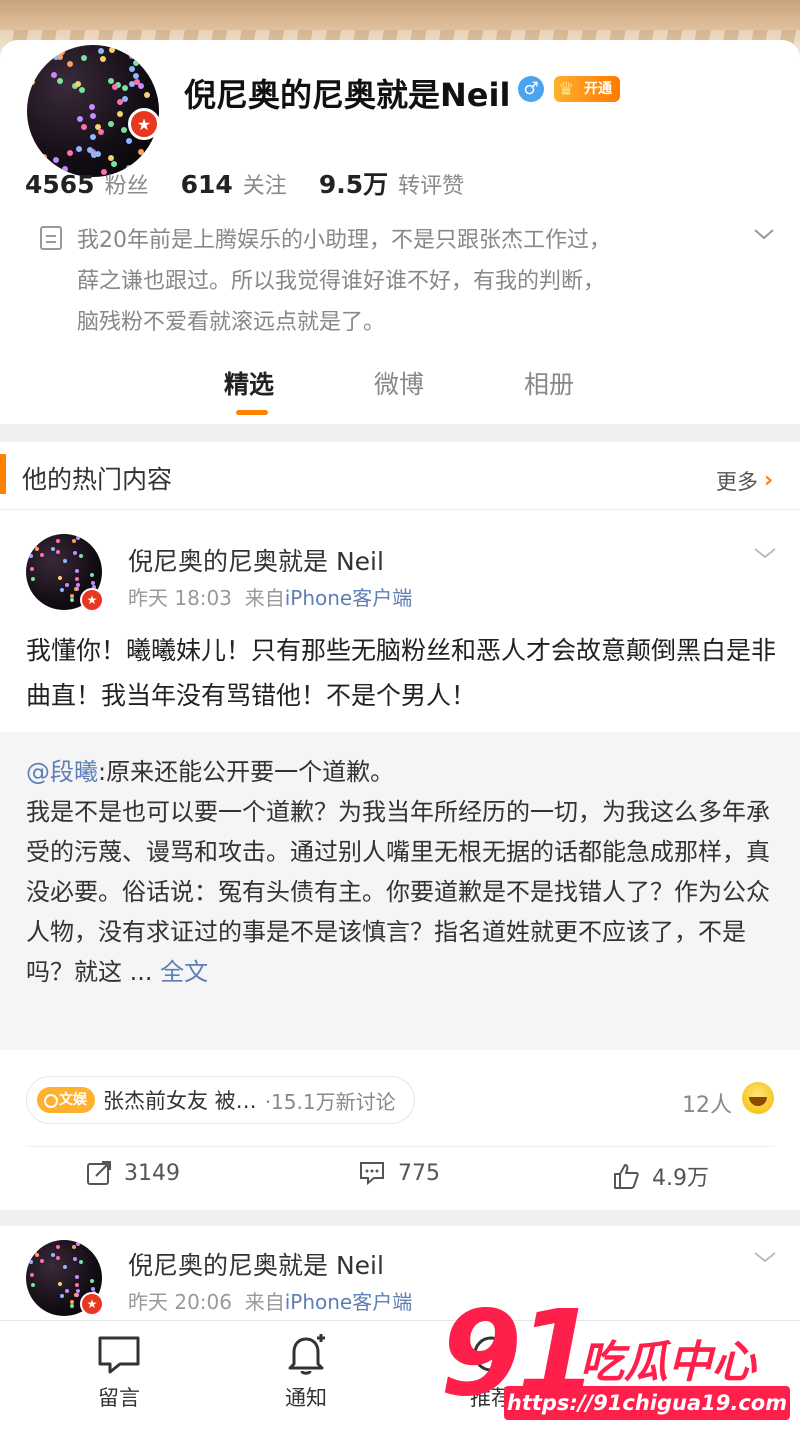 This screenshot has height=1438, width=800. I want to click on more-link: 更多, so click(737, 481).